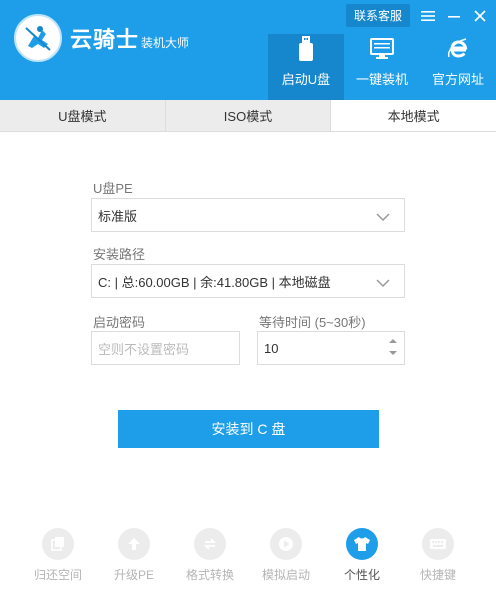 This screenshot has height=596, width=496. I want to click on install-path-value: C: | 总:60.00GB | 余:41.80GB | 本地磁盘, so click(214, 282).